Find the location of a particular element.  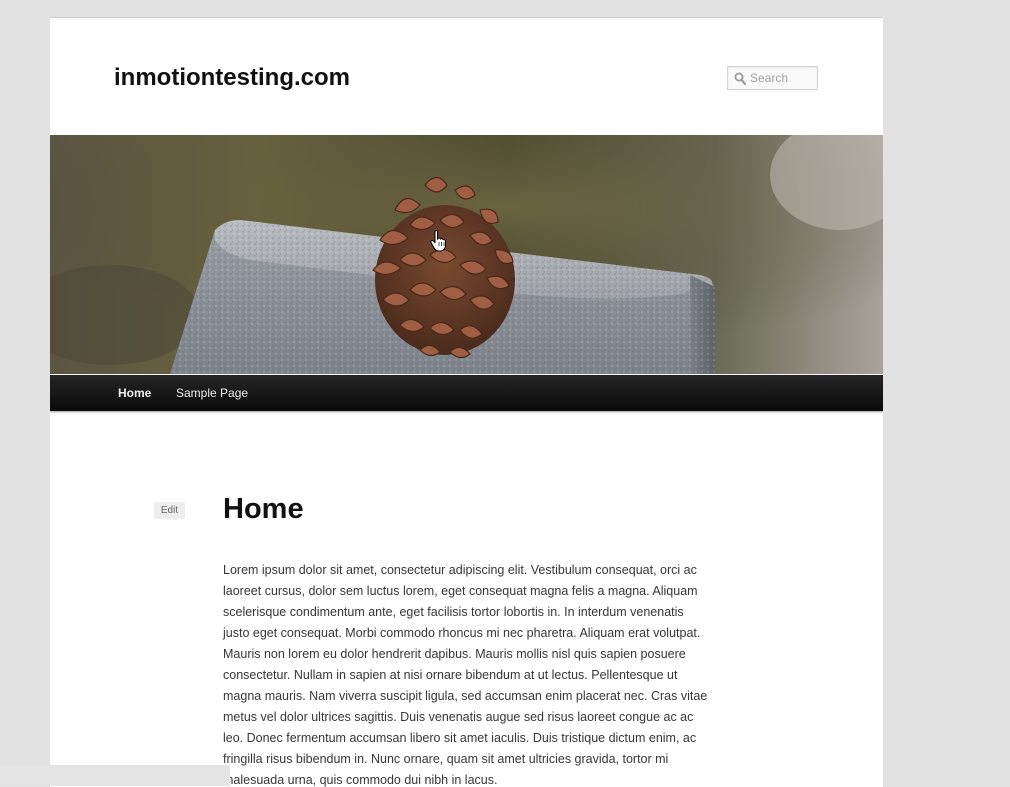

search-icon is located at coordinates (740, 78).